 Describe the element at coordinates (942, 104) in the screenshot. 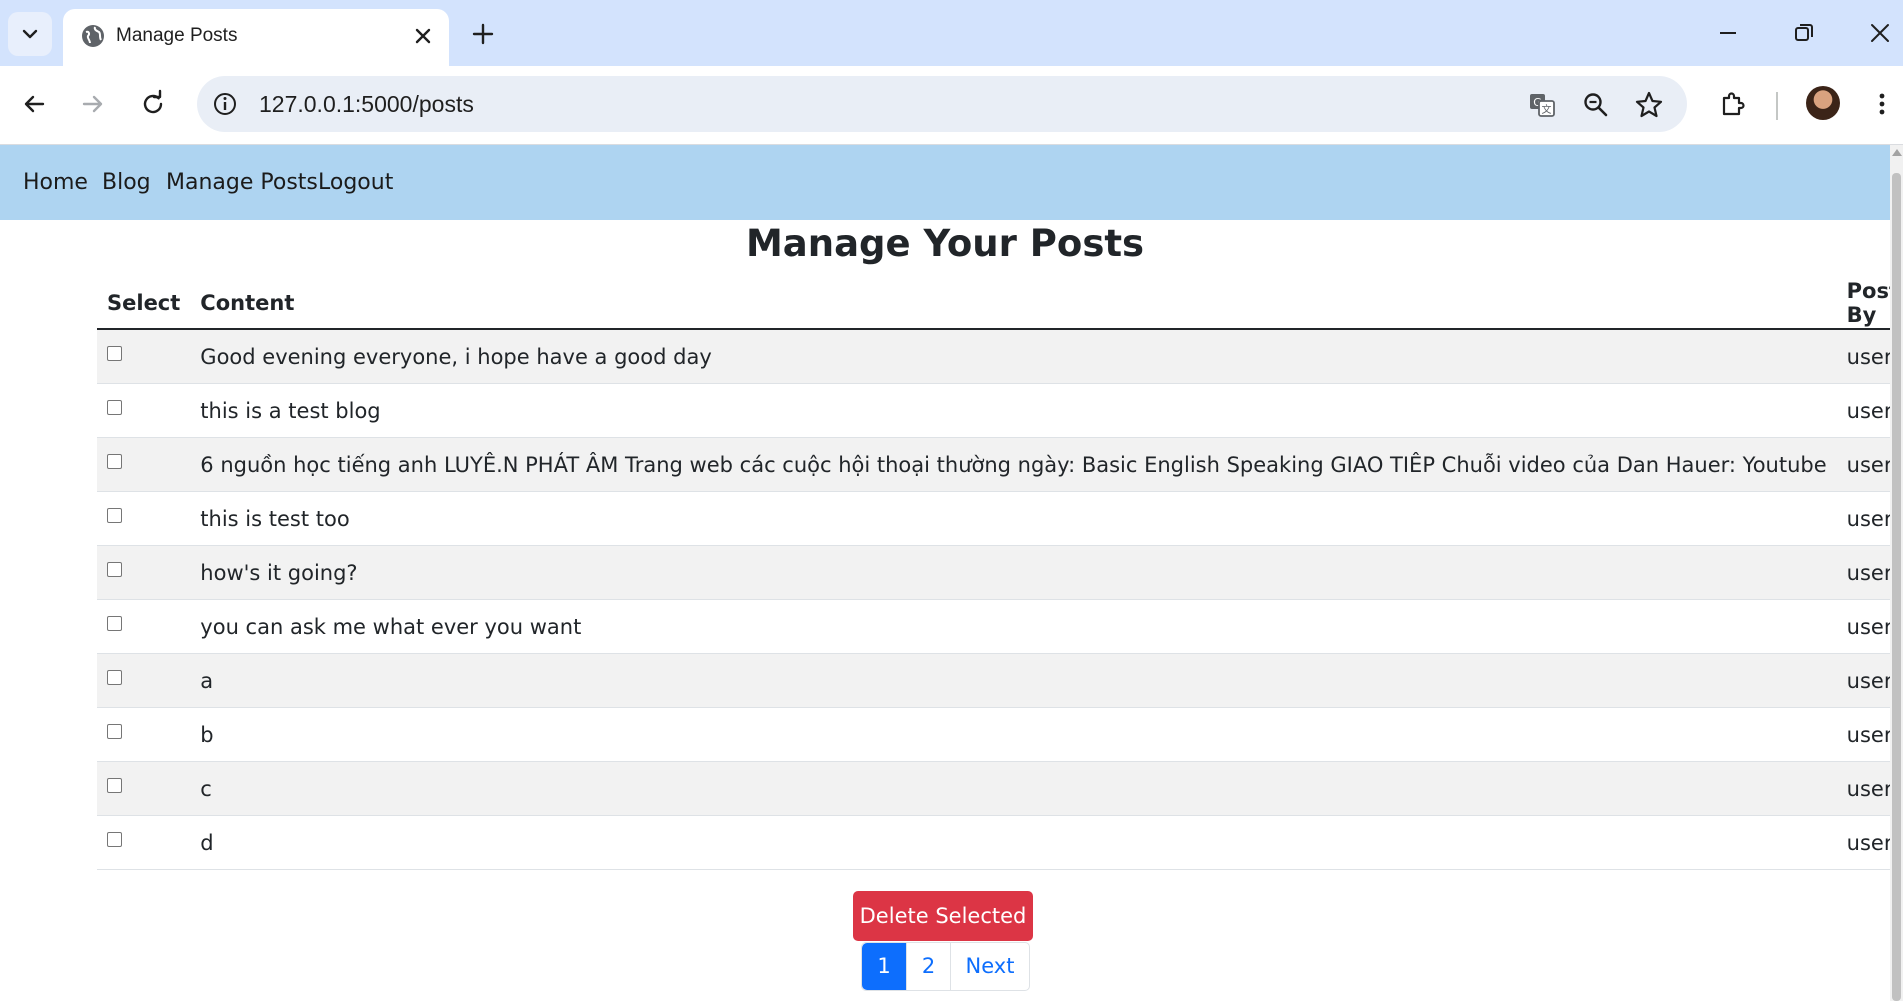

I see `address-bar: 127.0.0.1:5000/posts G文` at that location.